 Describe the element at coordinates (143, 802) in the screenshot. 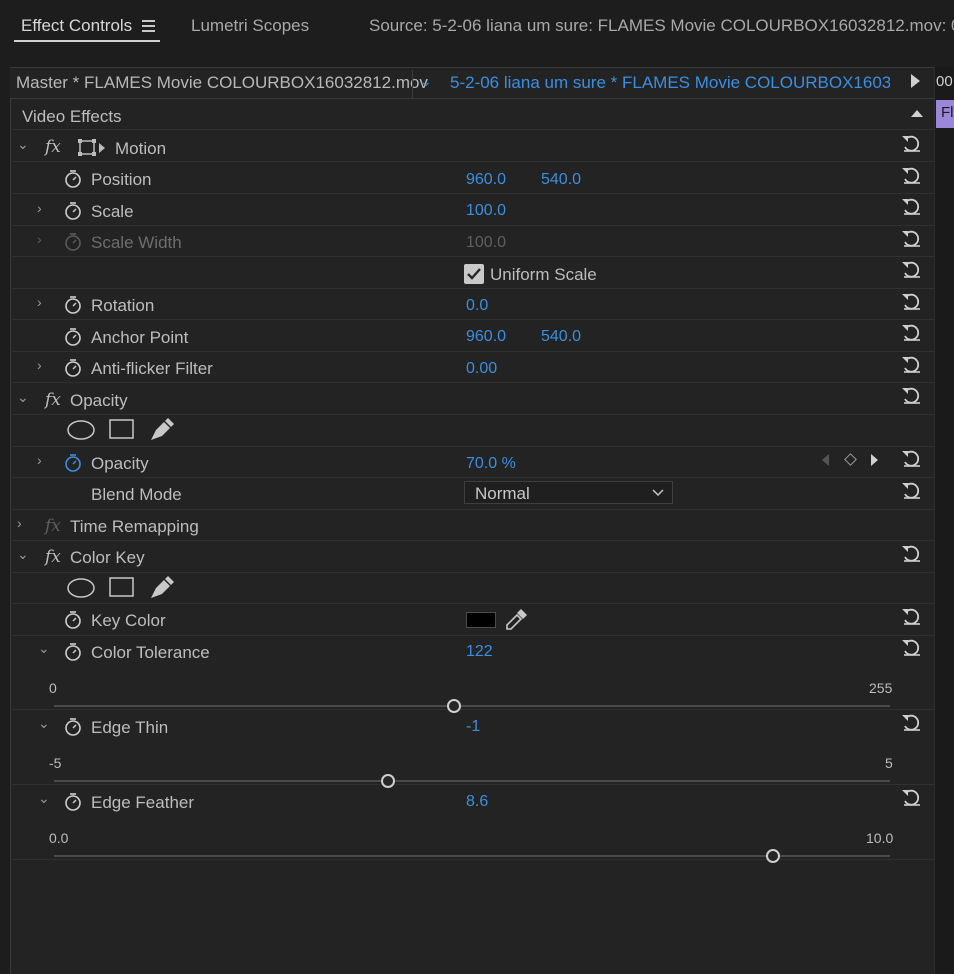

I see `param-label: Edge Feather` at that location.